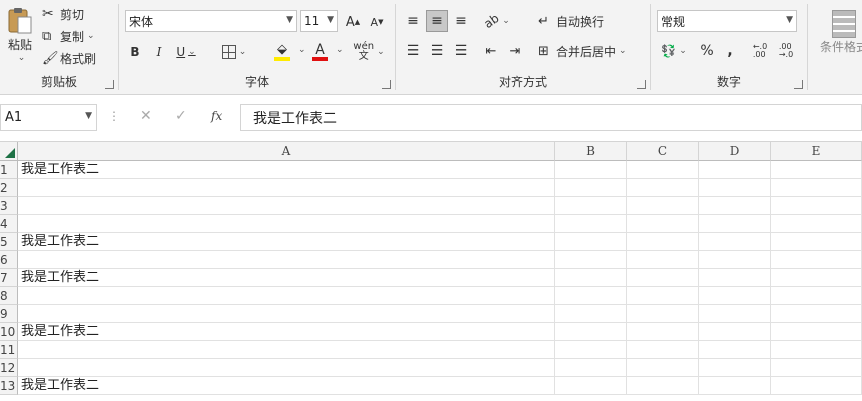 Image resolution: width=862 pixels, height=401 pixels. I want to click on cut-button: ✂ 剪切, so click(63, 14).